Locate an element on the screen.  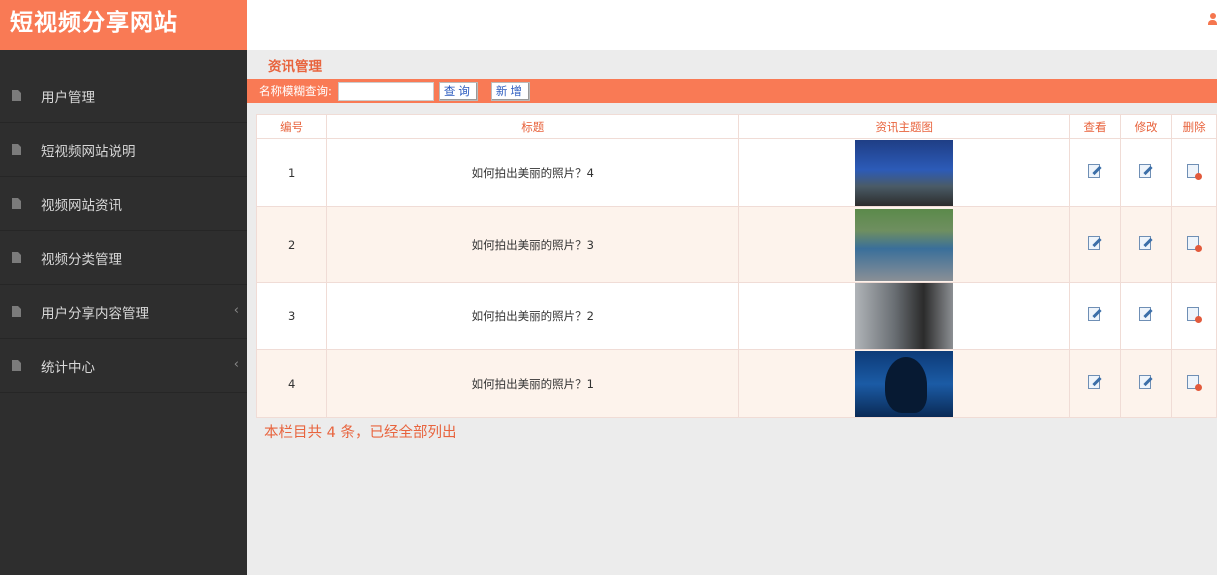
add-button: 新增 is located at coordinates (510, 91).